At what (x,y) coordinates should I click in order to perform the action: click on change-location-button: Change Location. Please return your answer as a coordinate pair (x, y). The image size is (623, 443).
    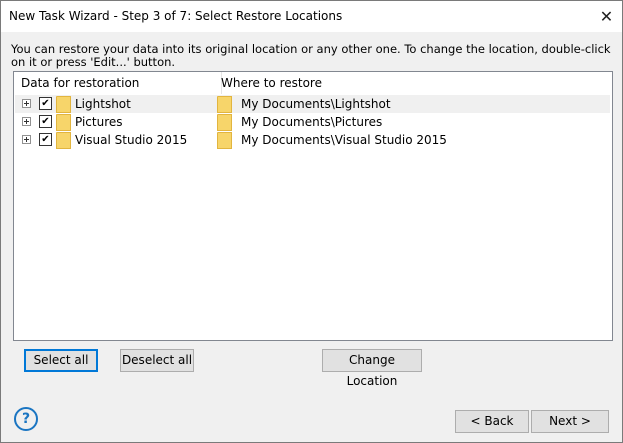
    Looking at the image, I should click on (372, 368).